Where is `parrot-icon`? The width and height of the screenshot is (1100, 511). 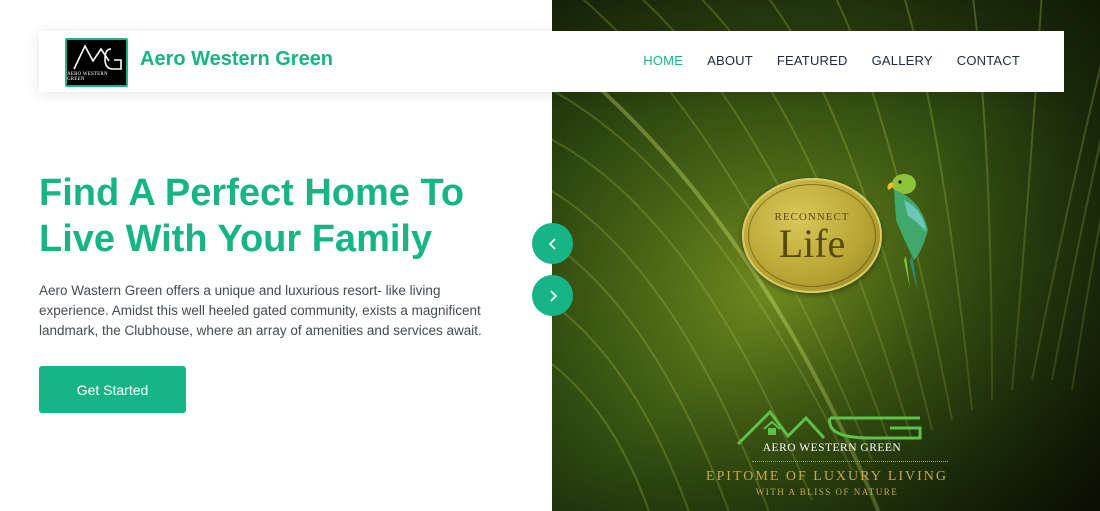
parrot-icon is located at coordinates (907, 233).